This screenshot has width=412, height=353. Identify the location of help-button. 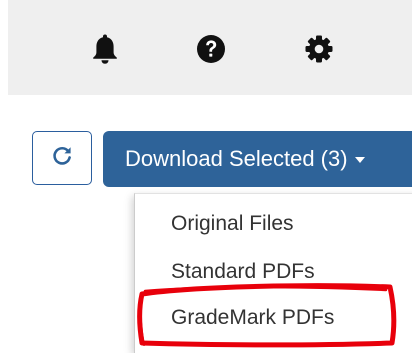
(211, 49).